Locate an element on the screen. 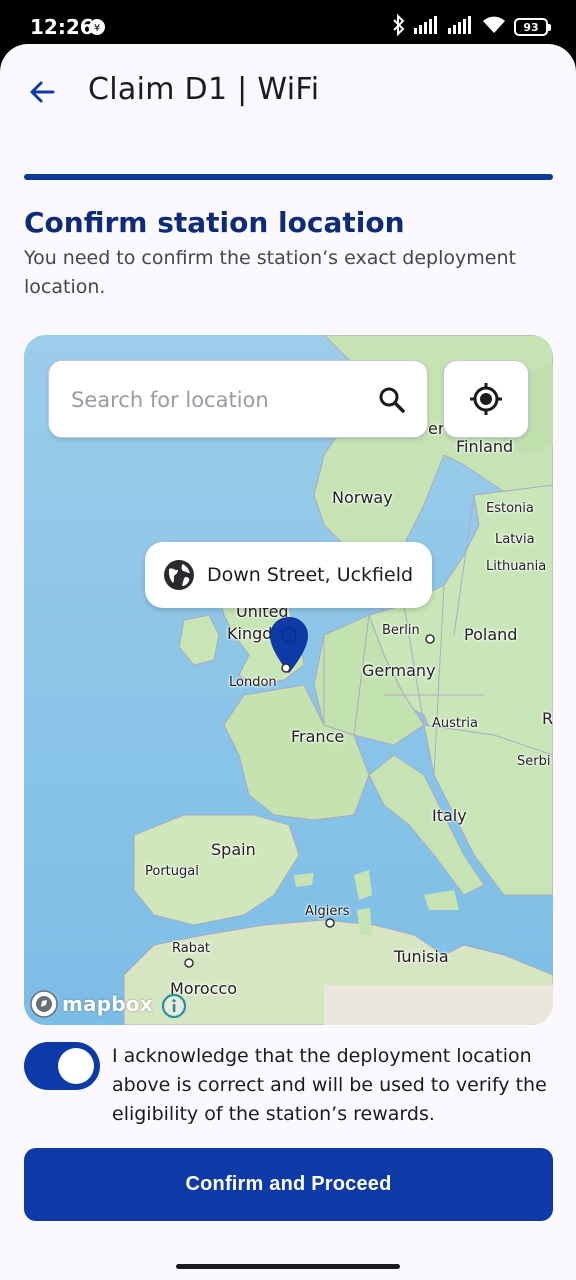  address-text: Down Street, Uckfield is located at coordinates (310, 575).